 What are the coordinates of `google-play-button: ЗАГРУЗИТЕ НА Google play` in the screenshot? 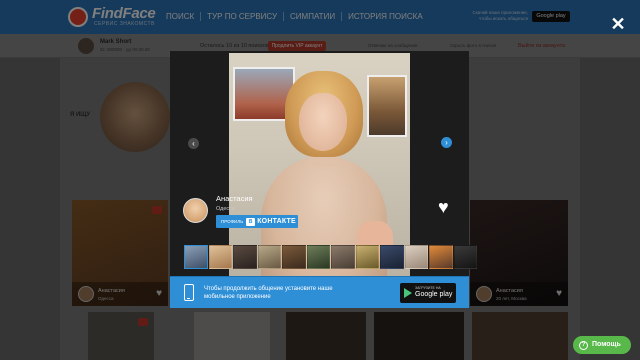 It's located at (428, 293).